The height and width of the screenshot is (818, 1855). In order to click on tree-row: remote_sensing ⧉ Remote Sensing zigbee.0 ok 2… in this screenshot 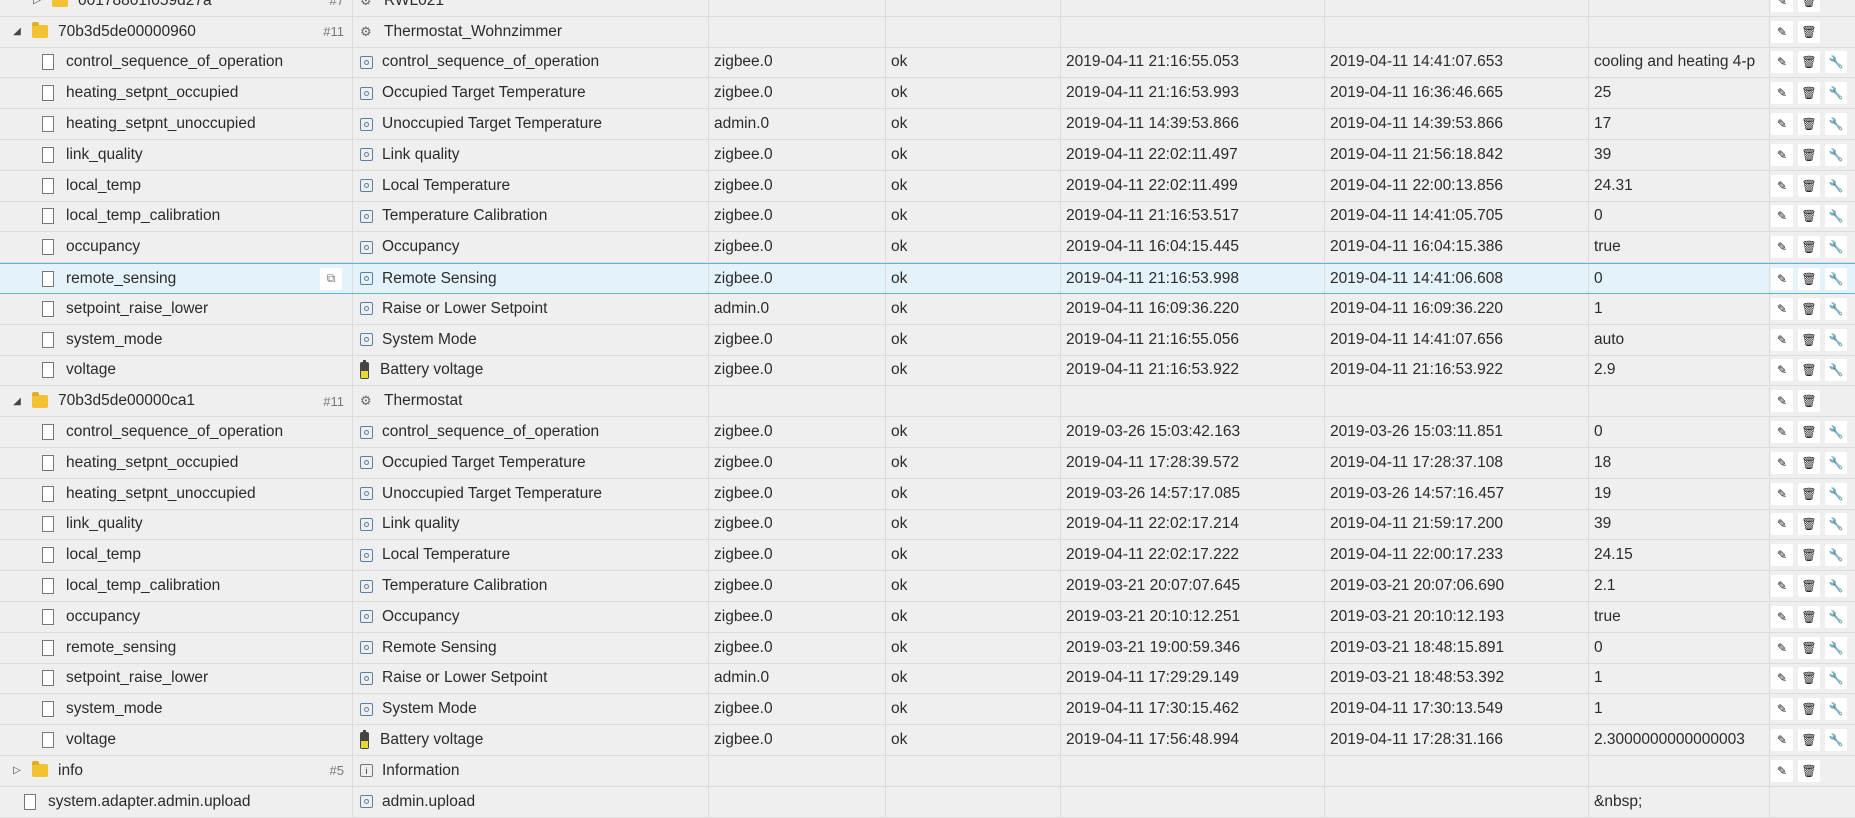, I will do `click(927, 278)`.